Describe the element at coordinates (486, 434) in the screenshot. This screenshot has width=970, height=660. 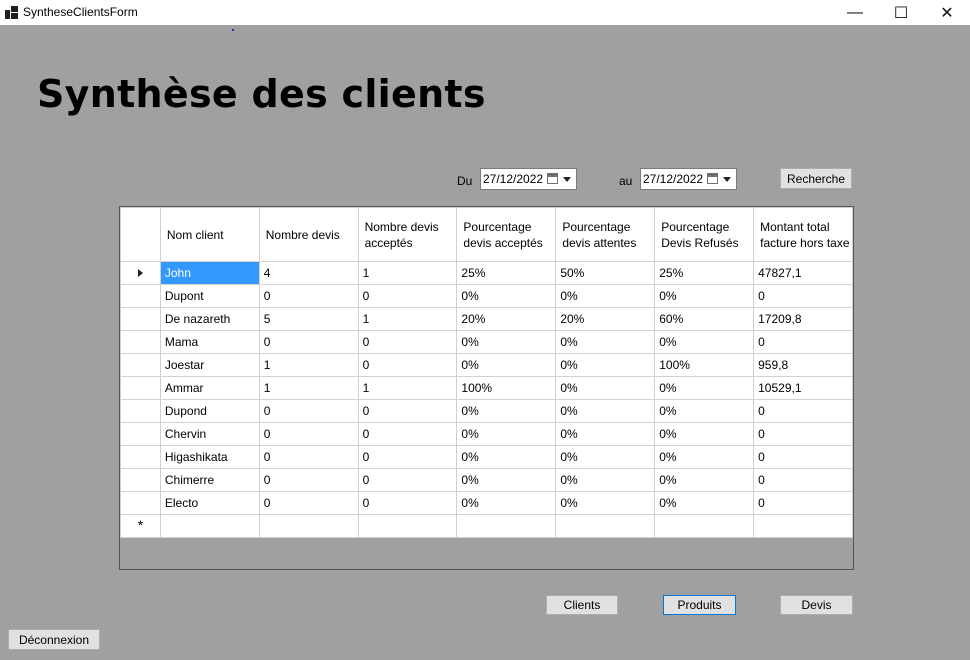
I see `table-row: Chervin 0 0 0% 0% 0% 0` at that location.